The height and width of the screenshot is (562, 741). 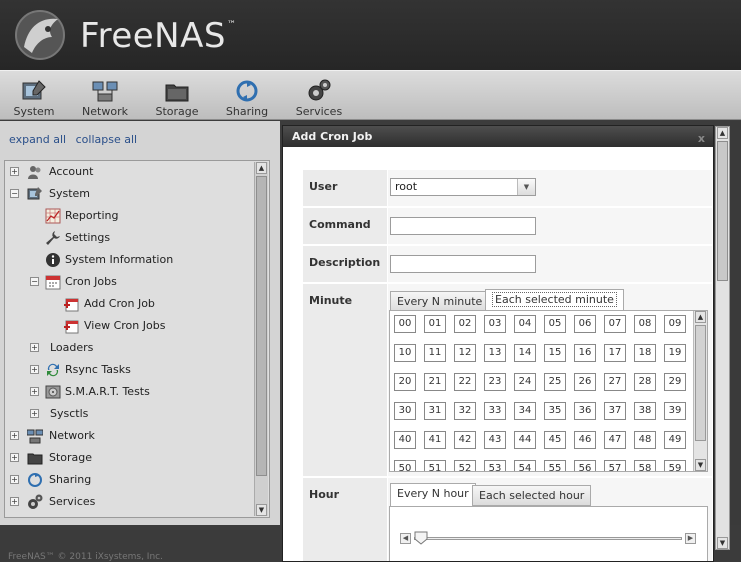 I want to click on tree-scrollbar: ▲ ▼, so click(x=261, y=339).